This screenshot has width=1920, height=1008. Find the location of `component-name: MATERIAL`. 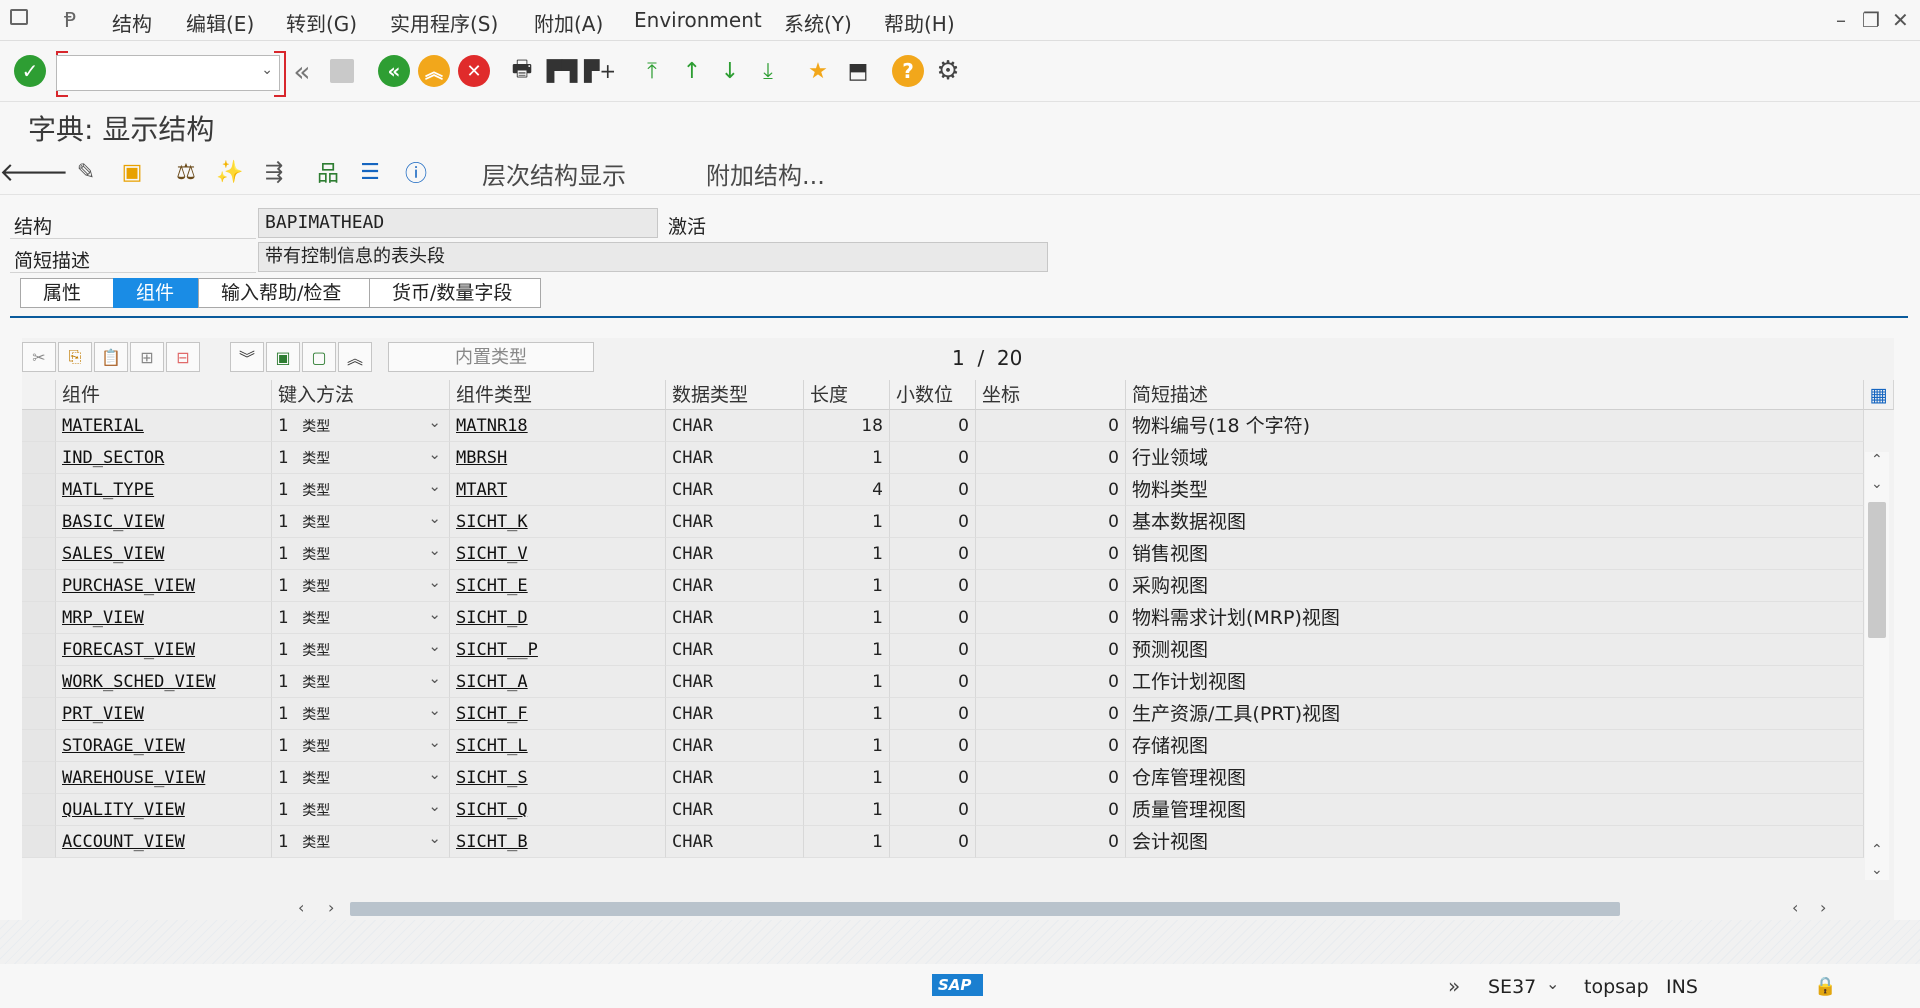

component-name: MATERIAL is located at coordinates (164, 426).